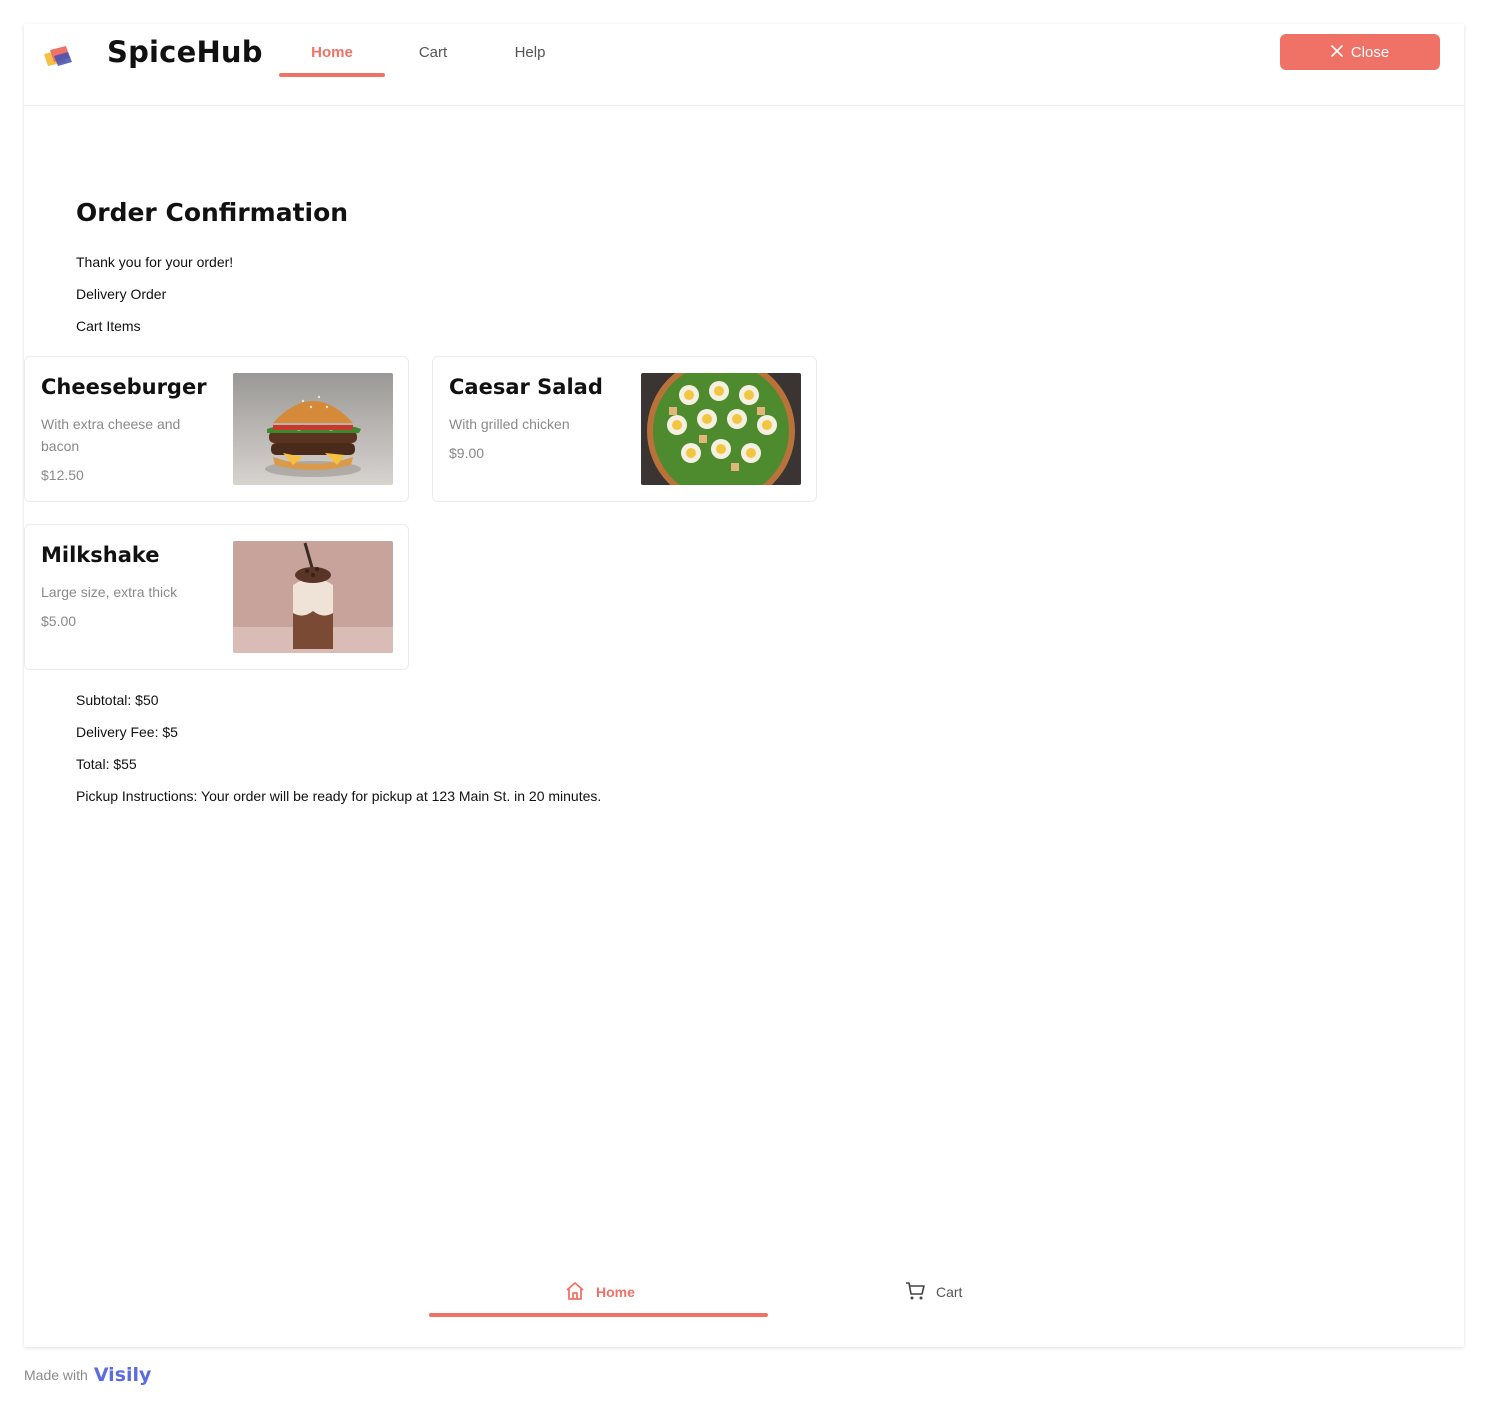  I want to click on cart-item-card: Milkshake Large size, extra thick $5.00, so click(216, 597).